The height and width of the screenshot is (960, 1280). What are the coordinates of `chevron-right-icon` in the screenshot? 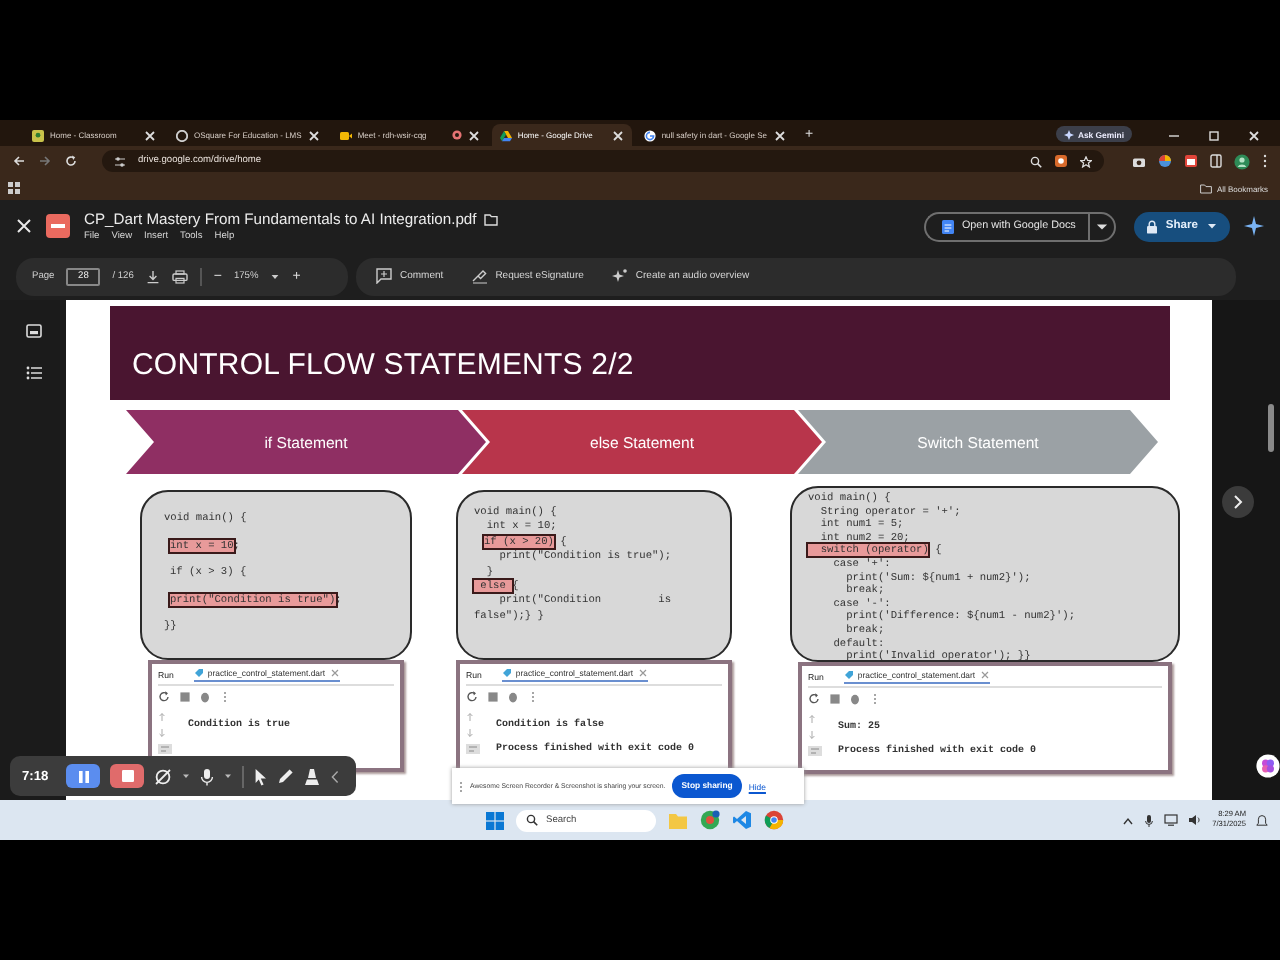 It's located at (1238, 502).